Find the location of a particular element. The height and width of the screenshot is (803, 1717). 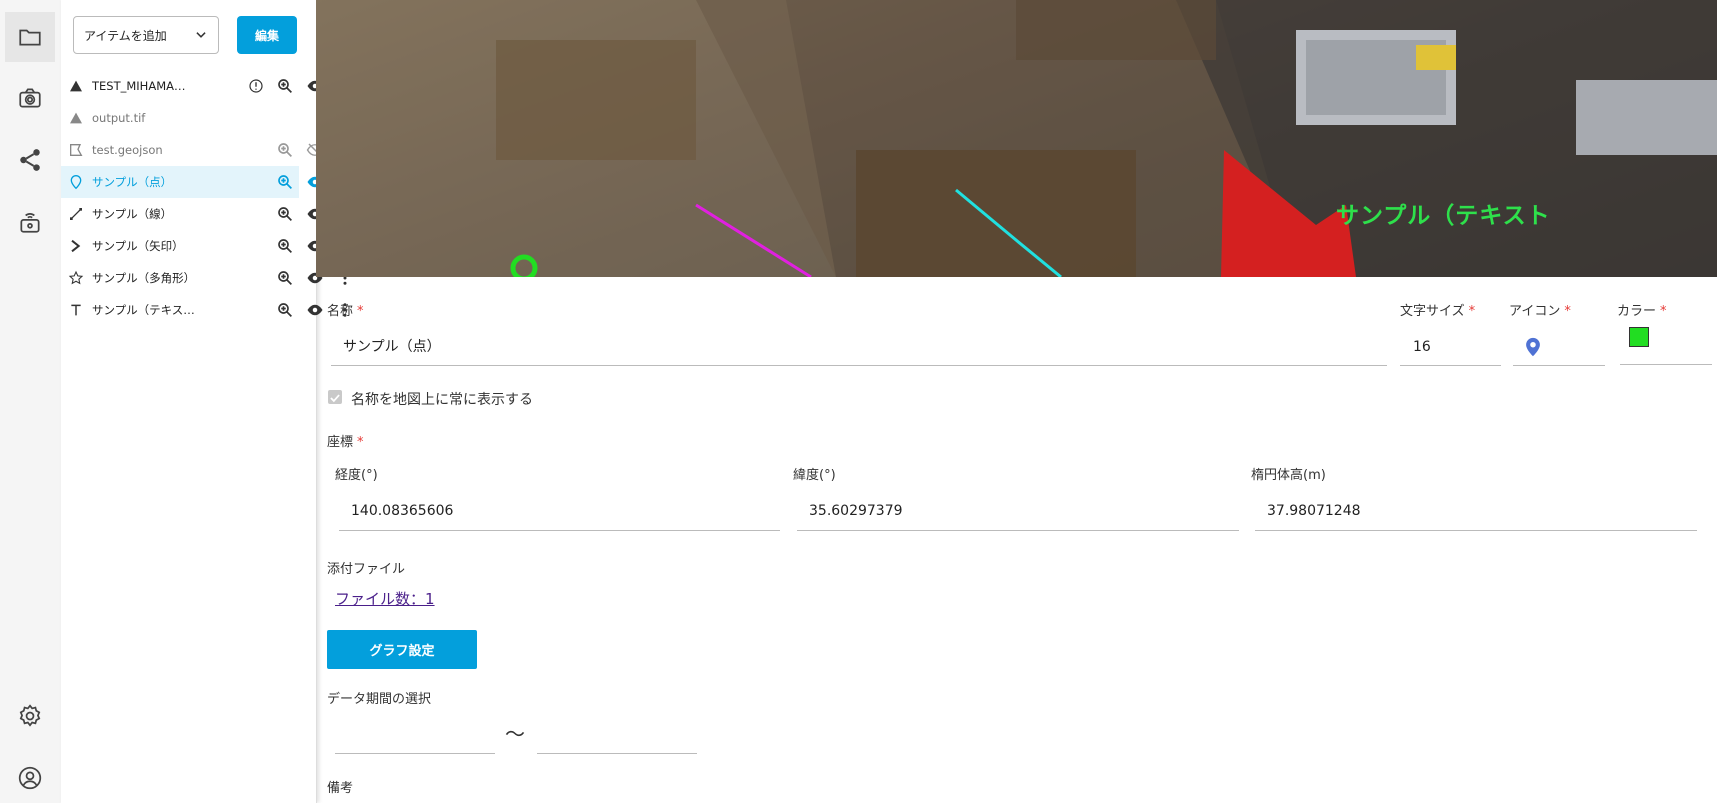

info-icon is located at coordinates (256, 86).